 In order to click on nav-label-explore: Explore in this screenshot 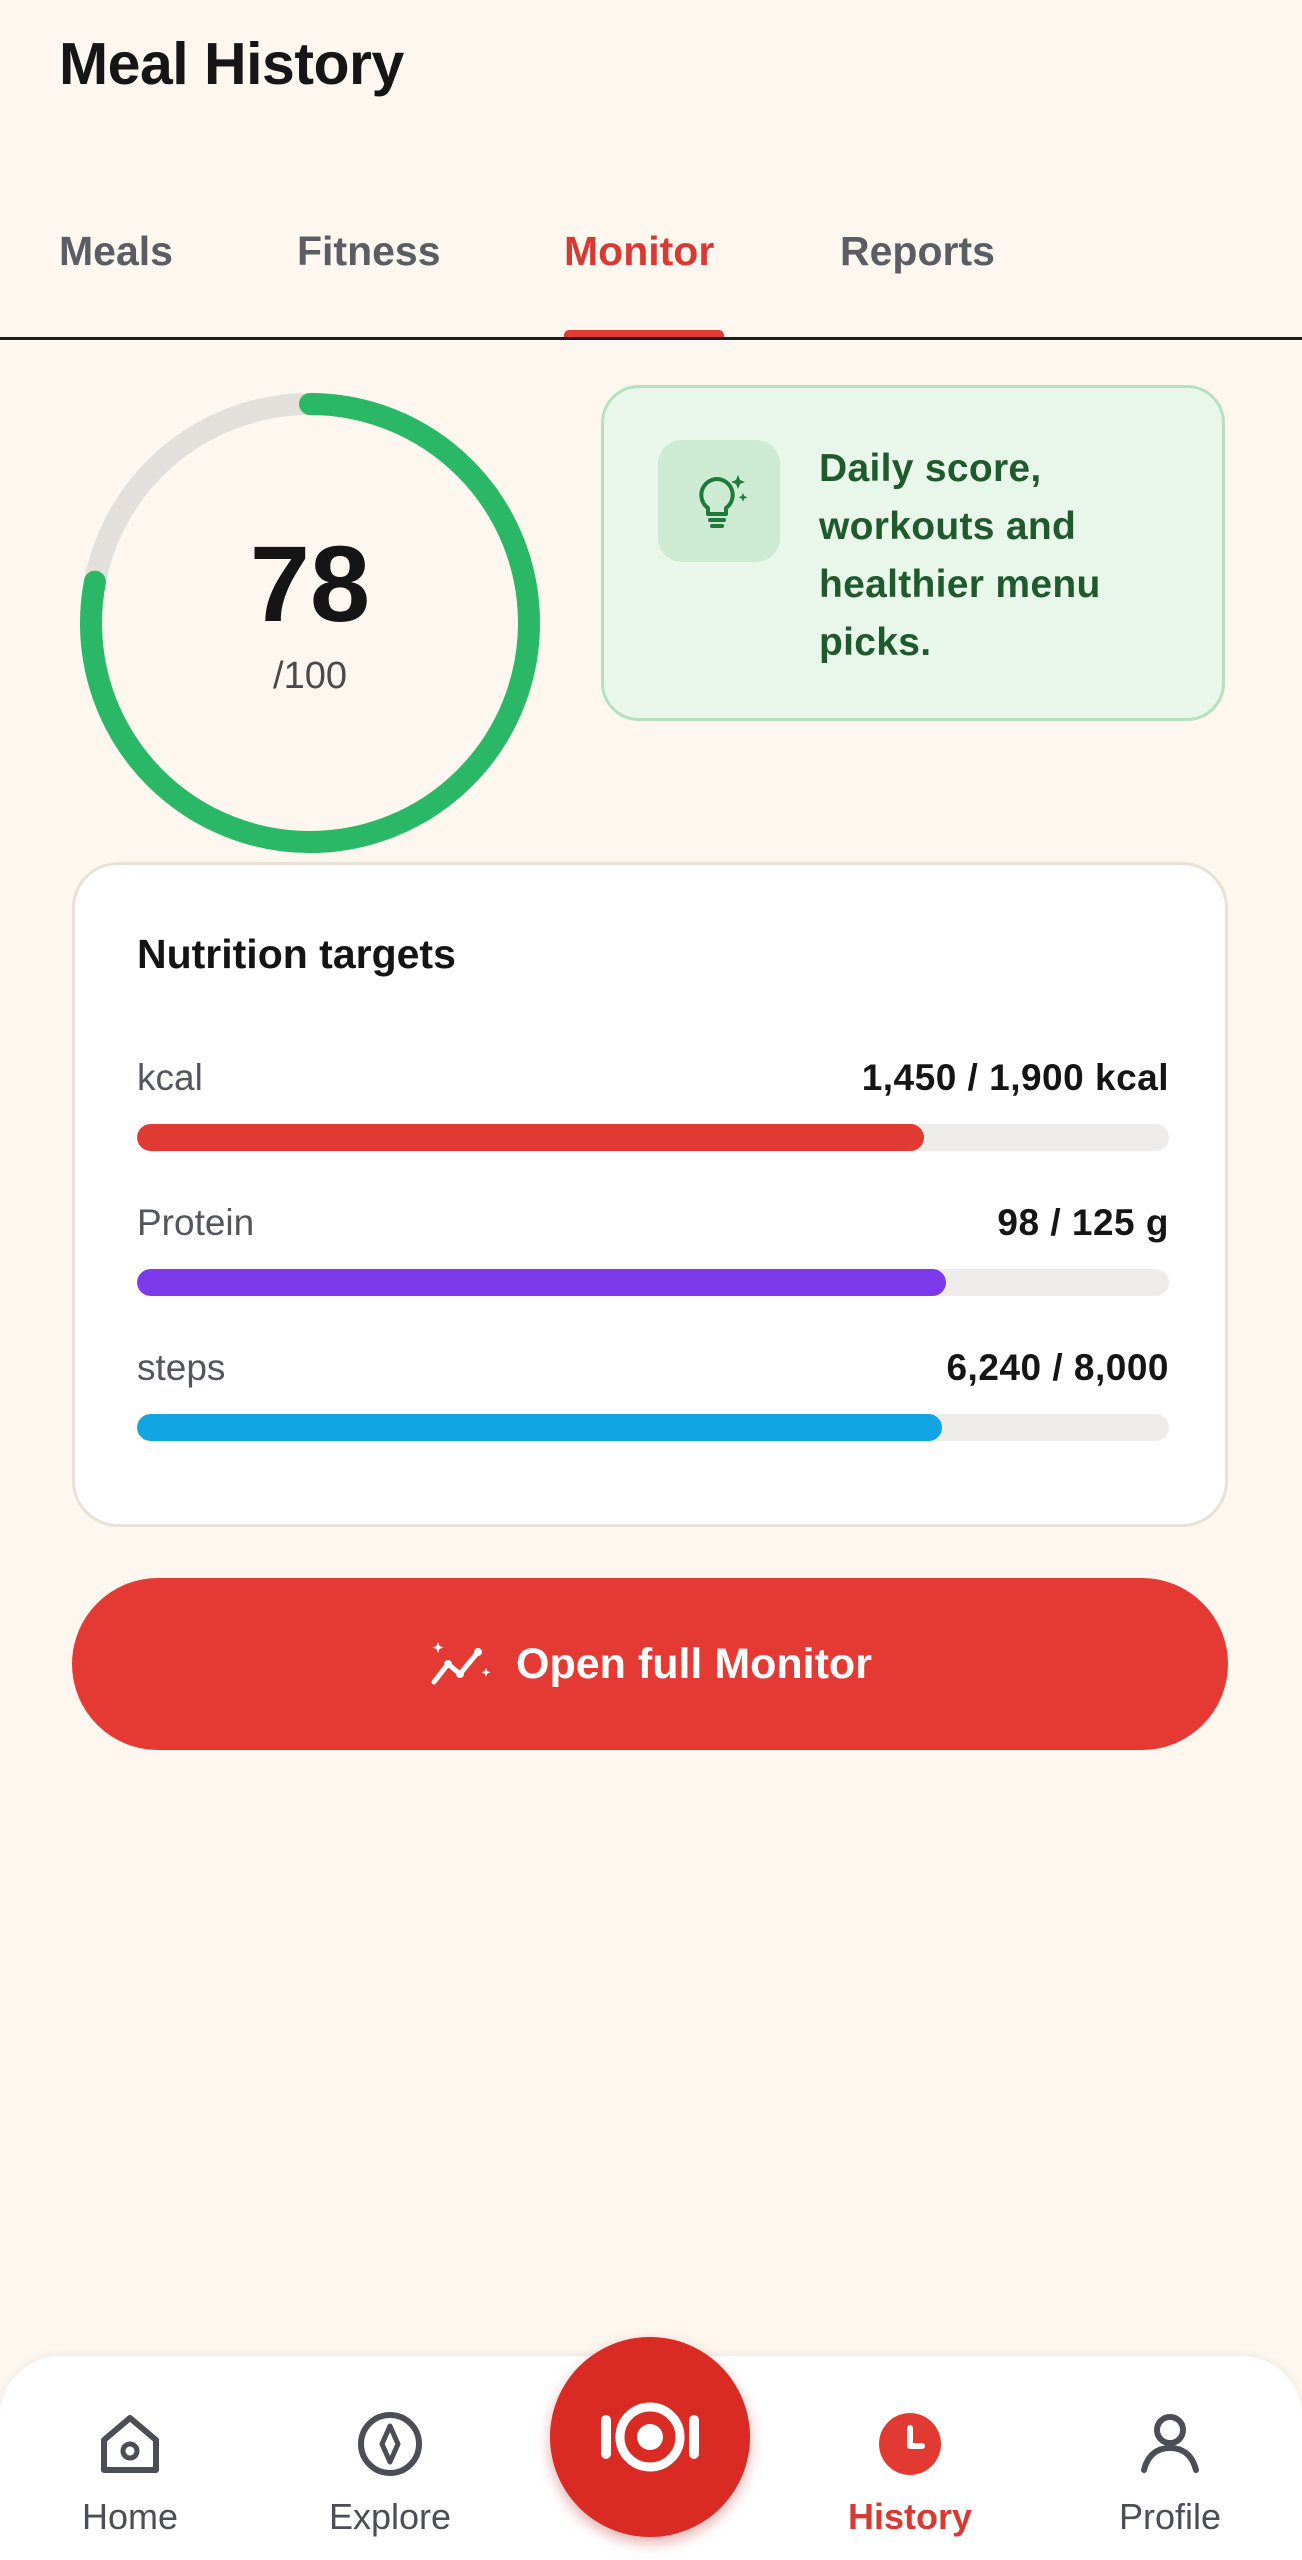, I will do `click(390, 2516)`.